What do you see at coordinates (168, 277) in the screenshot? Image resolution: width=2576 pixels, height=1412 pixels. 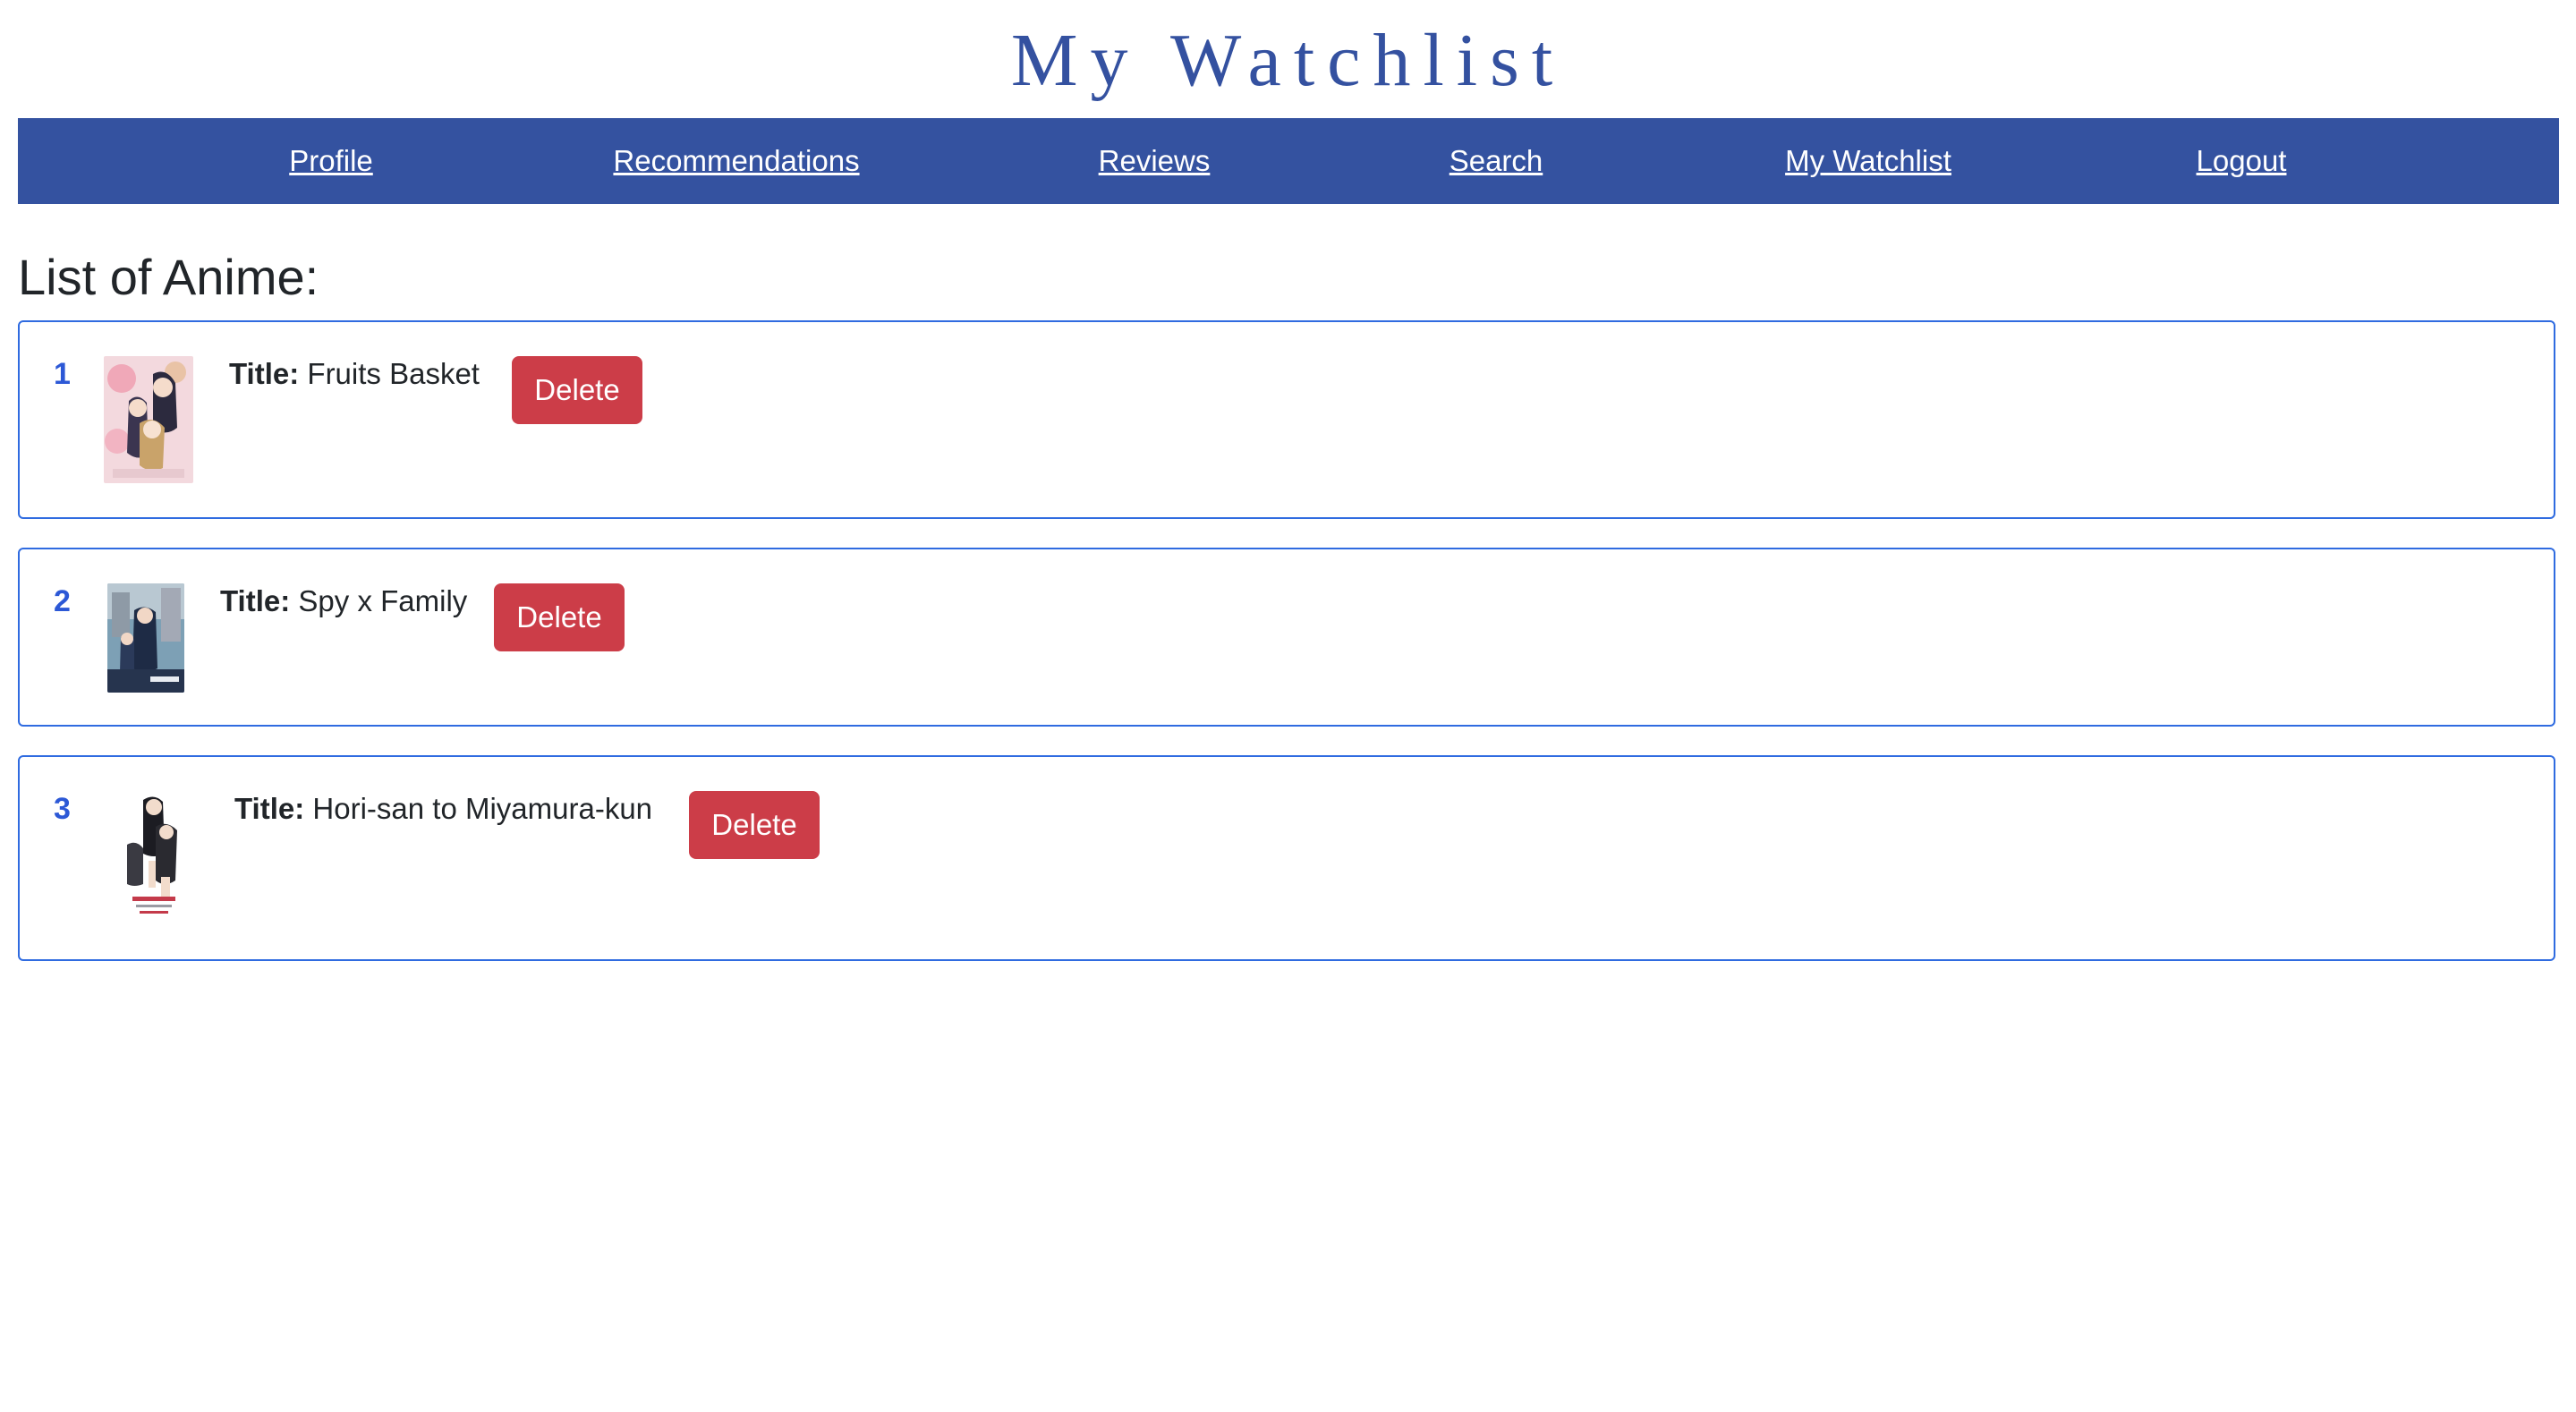 I see `list-heading: List of Anime:` at bounding box center [168, 277].